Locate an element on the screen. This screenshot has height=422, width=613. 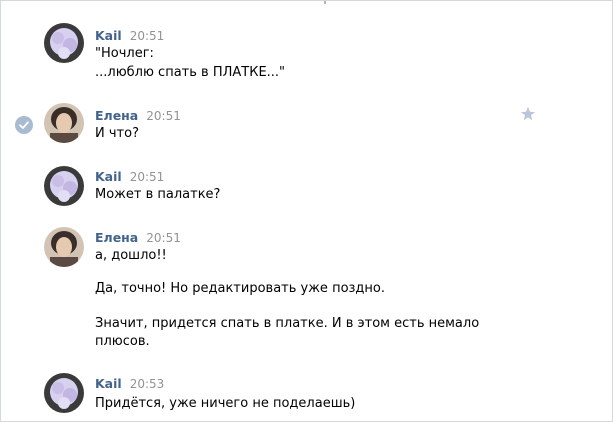
message-text-line: Да, точно! Но редактировать уже поздно. is located at coordinates (240, 288).